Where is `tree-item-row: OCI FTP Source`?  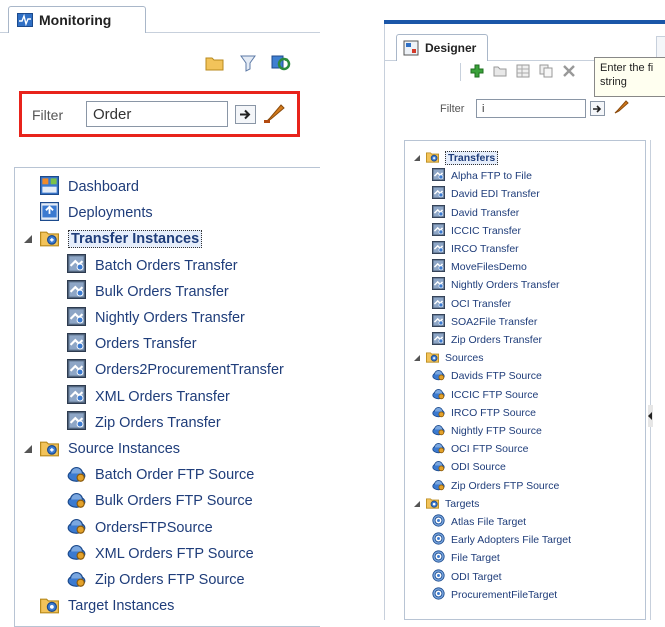
tree-item-row: OCI FTP Source is located at coordinates (480, 449).